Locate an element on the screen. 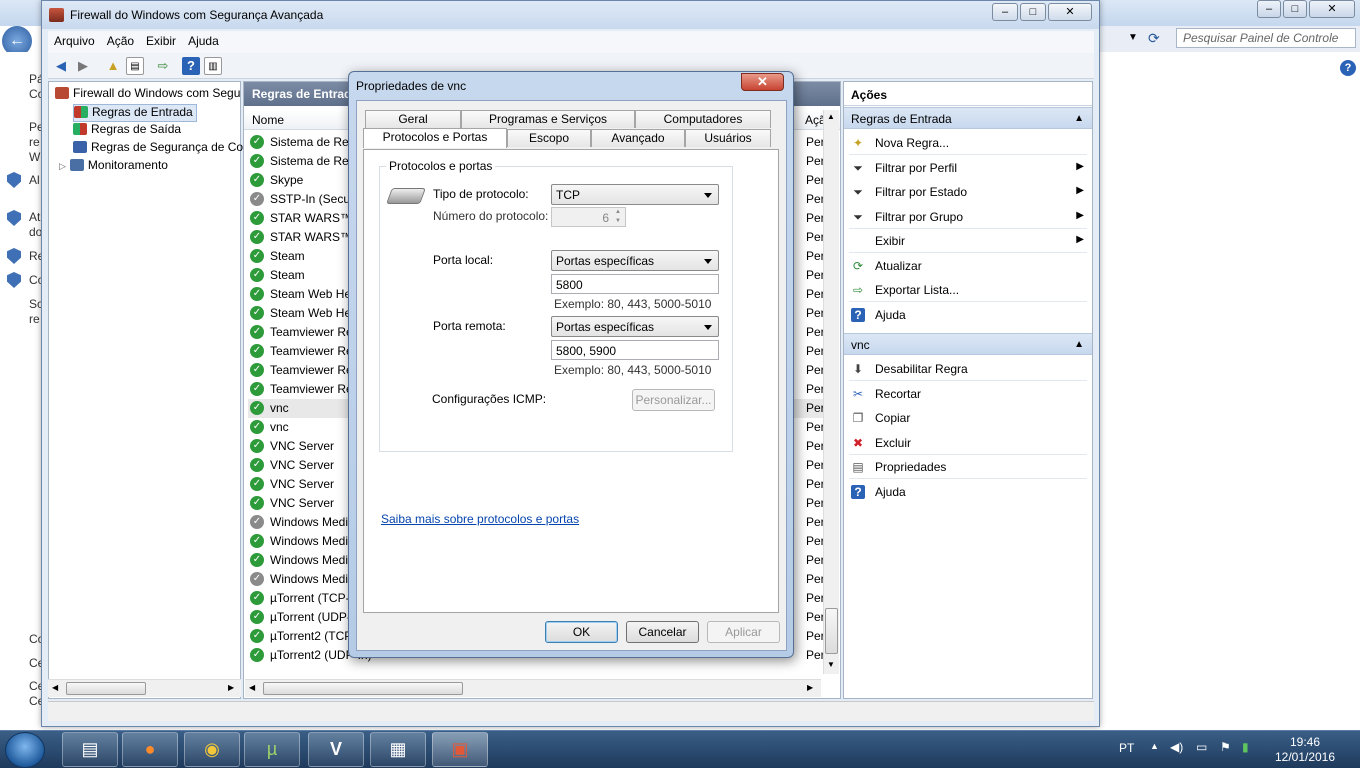  start-button is located at coordinates (25, 750).